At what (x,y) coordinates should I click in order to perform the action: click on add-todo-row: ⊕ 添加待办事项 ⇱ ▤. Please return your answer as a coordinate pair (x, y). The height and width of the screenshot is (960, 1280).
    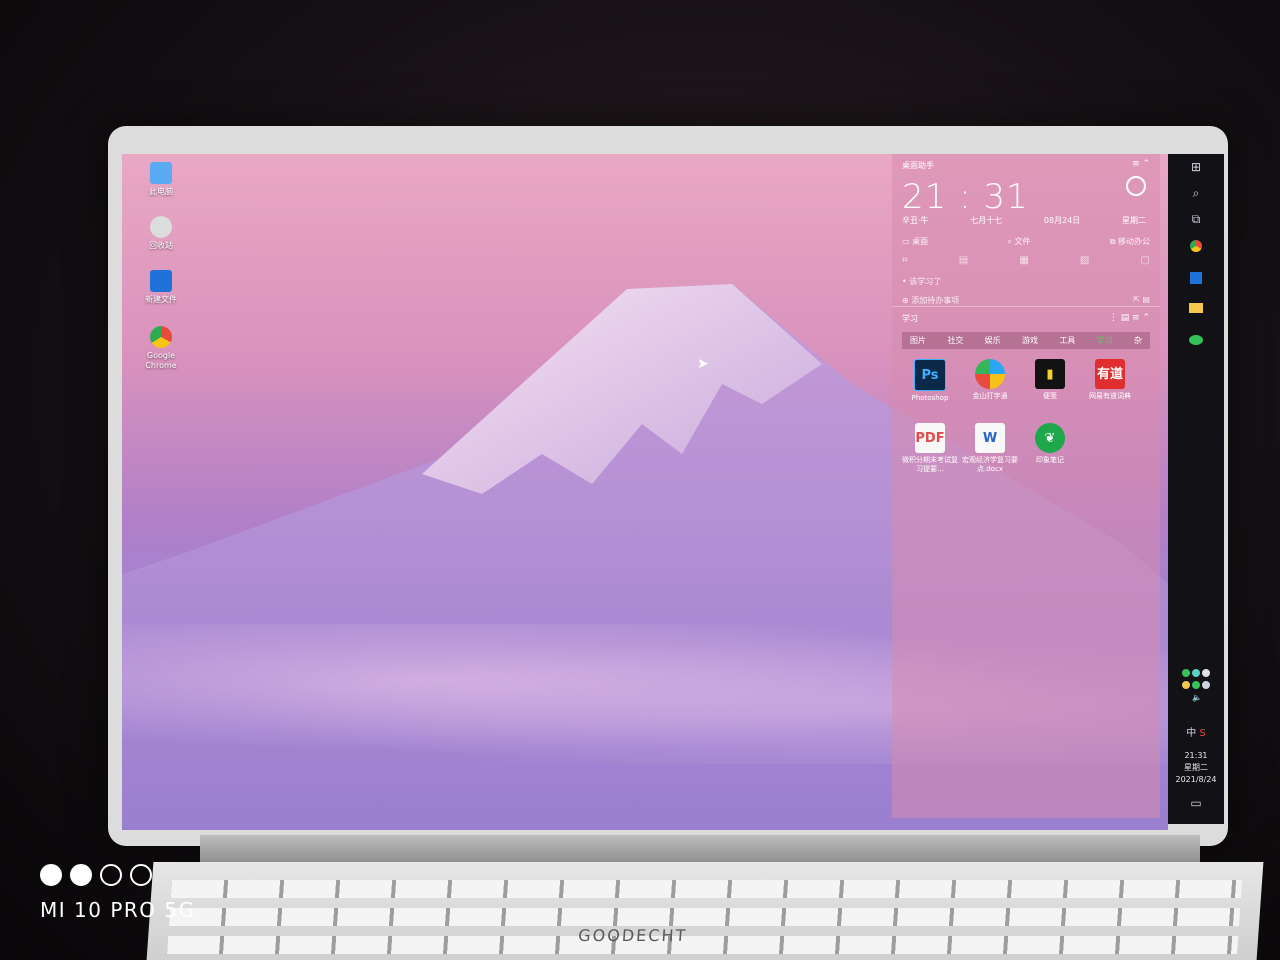
    Looking at the image, I should click on (1026, 300).